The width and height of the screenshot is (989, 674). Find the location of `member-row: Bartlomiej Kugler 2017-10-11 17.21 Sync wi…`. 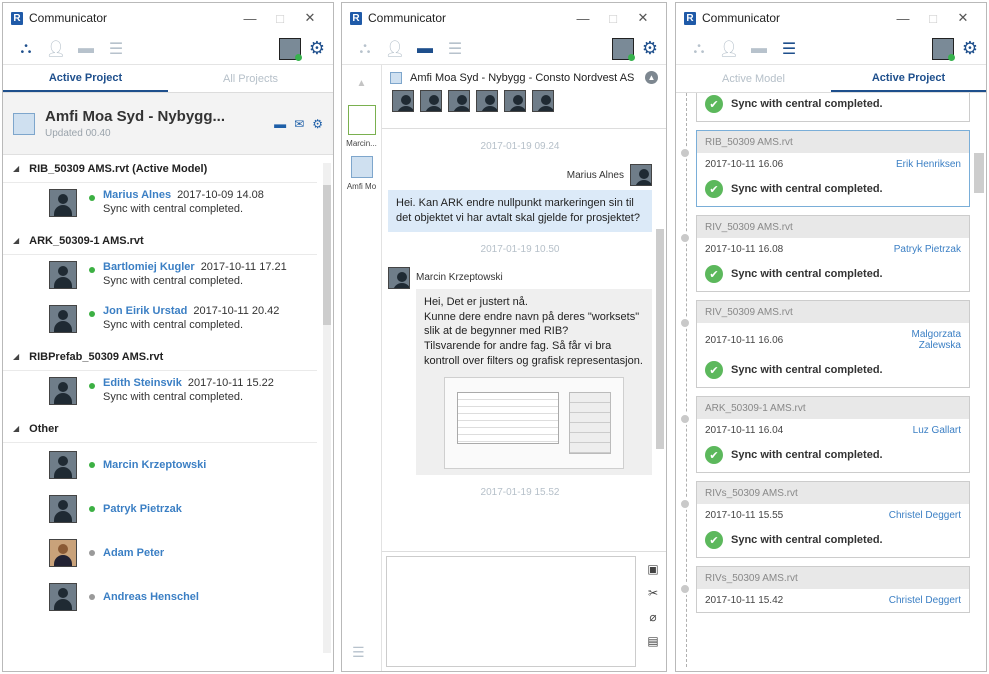

member-row: Bartlomiej Kugler 2017-10-11 17.21 Sync wi… is located at coordinates (162, 277).